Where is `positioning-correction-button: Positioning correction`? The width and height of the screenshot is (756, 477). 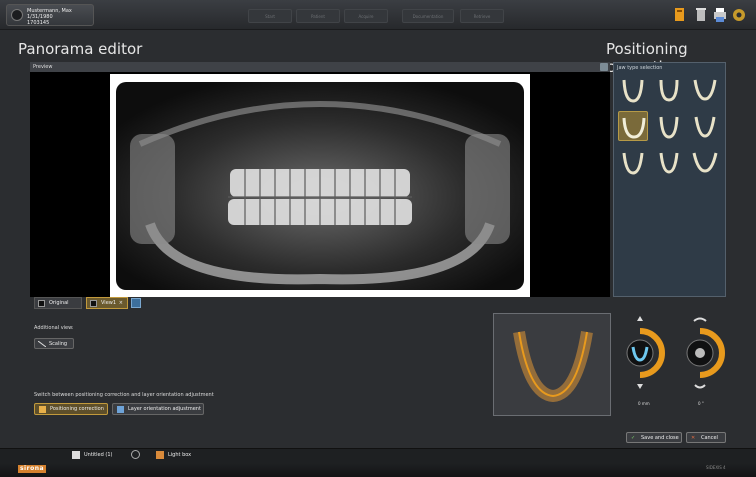
positioning-correction-button: Positioning correction is located at coordinates (71, 409).